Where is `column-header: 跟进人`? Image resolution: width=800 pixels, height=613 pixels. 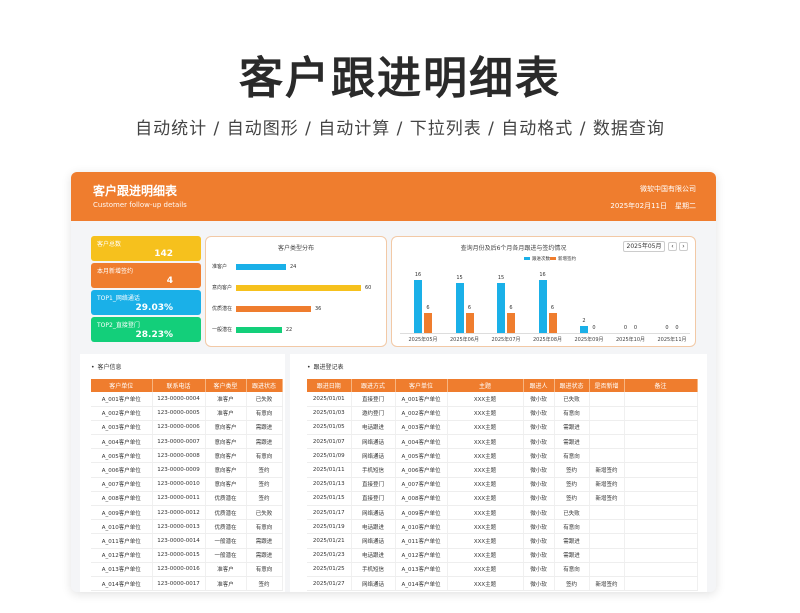
column-header: 跟进人 is located at coordinates (539, 385).